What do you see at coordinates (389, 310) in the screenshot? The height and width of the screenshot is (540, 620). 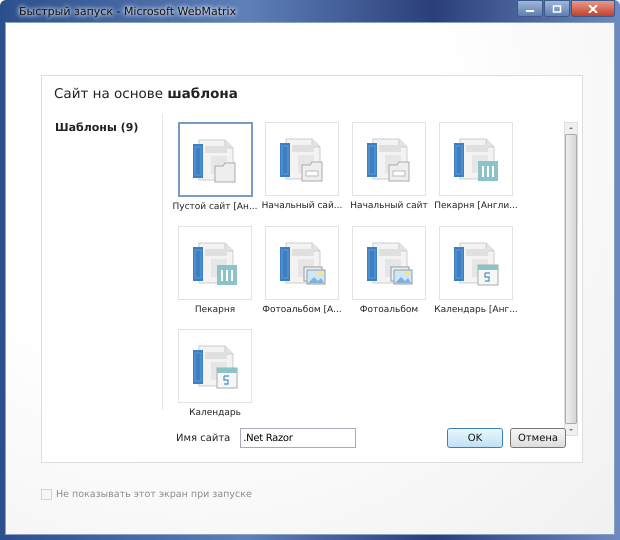 I see `template-label: Фотоальбом` at bounding box center [389, 310].